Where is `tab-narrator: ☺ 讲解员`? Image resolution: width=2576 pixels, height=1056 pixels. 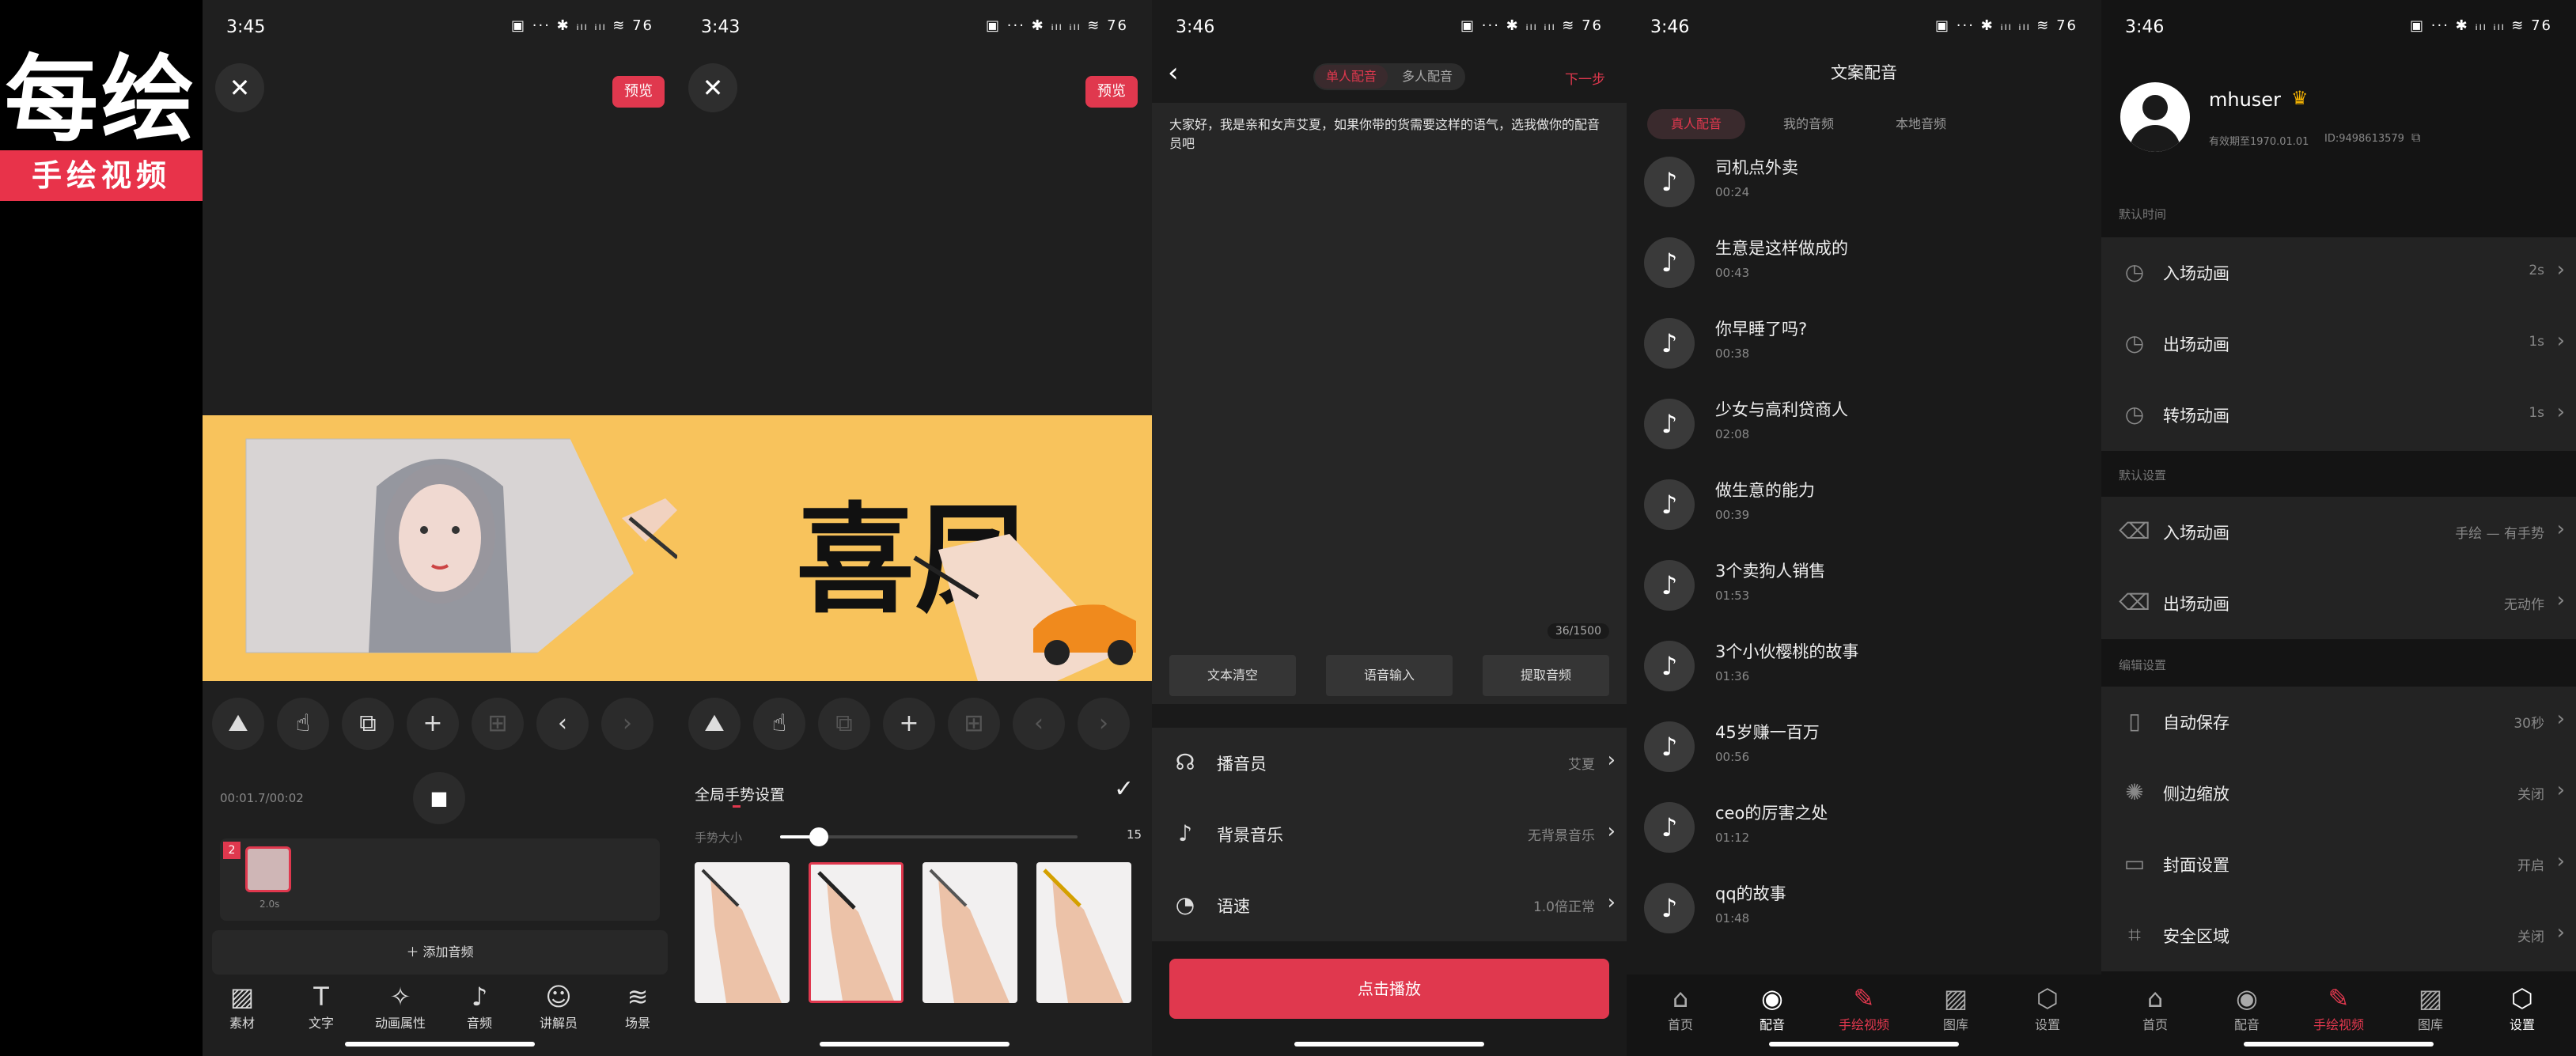
tab-narrator: ☺ 讲解员 is located at coordinates (558, 1006).